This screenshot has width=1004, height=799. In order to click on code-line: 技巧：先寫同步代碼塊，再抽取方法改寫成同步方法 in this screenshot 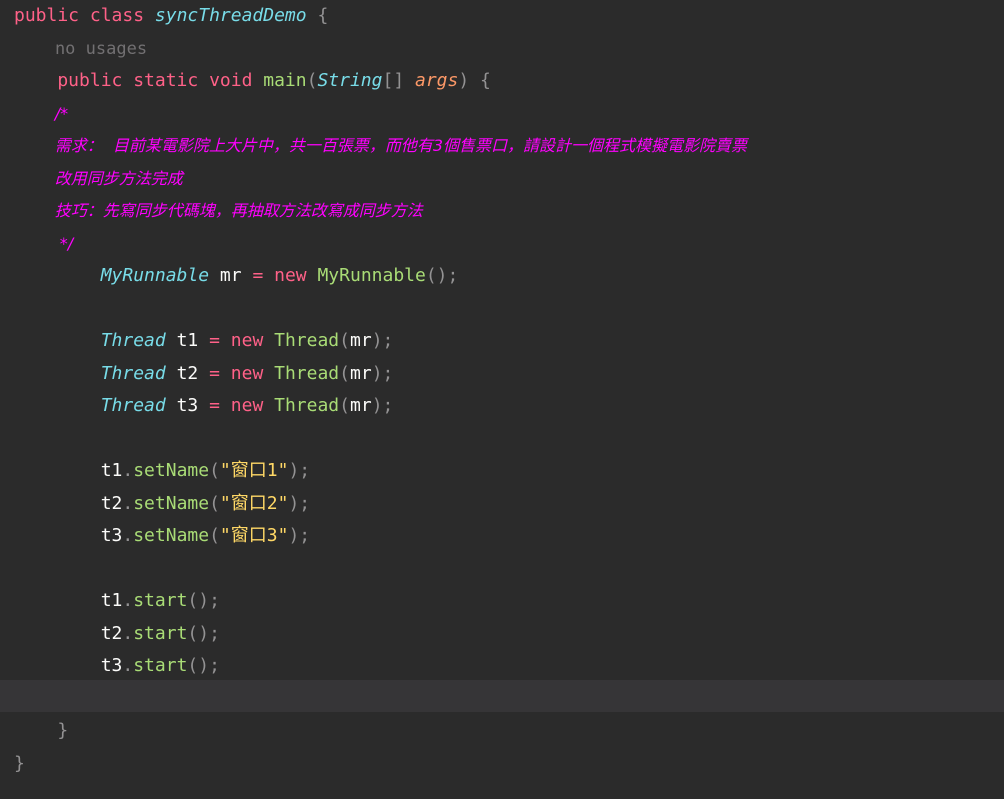, I will do `click(218, 211)`.